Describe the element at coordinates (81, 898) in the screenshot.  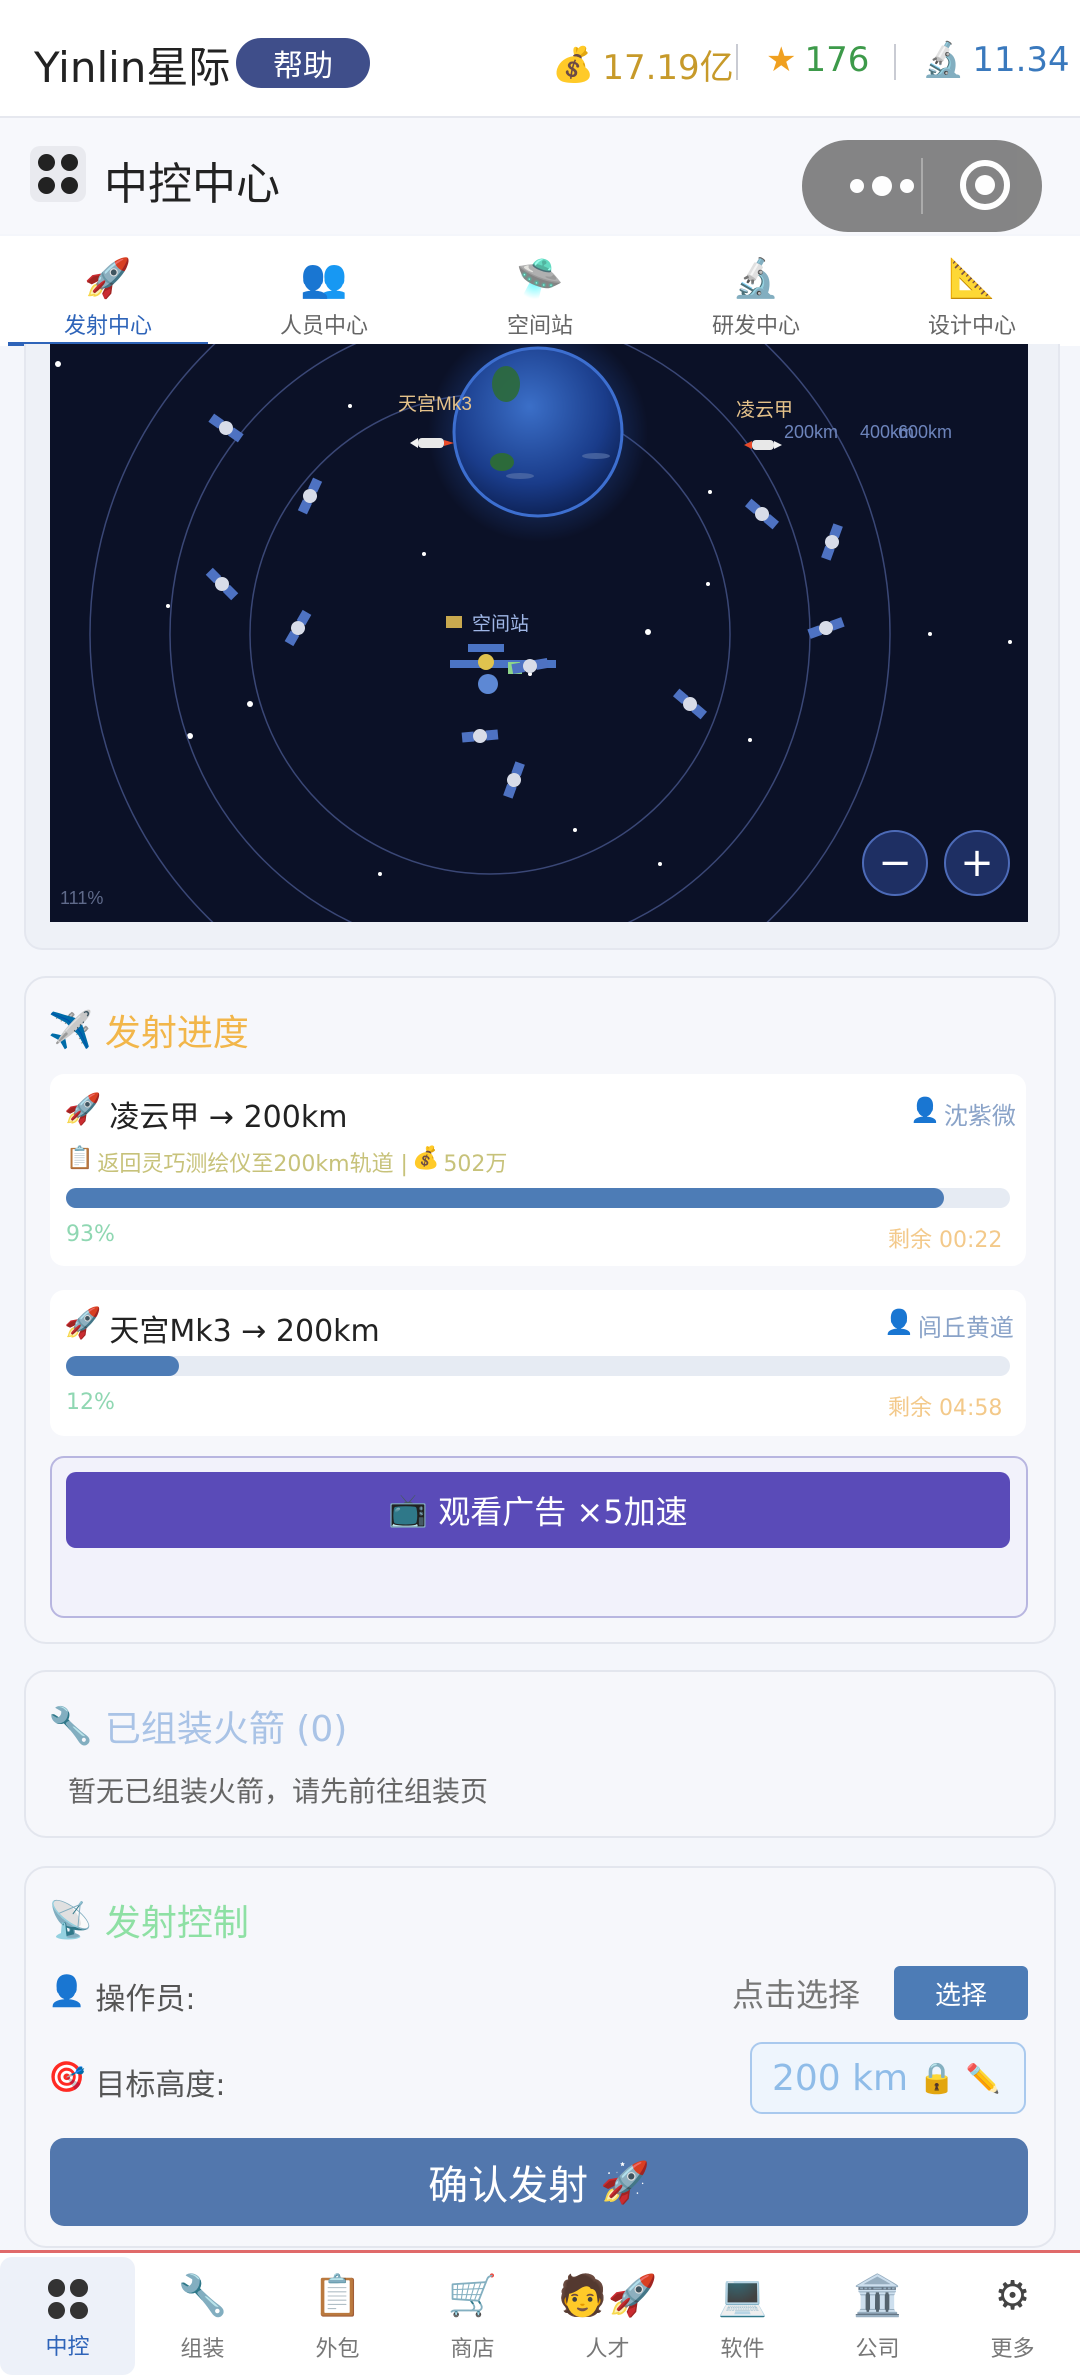
I see `zoom-level: 111%` at that location.